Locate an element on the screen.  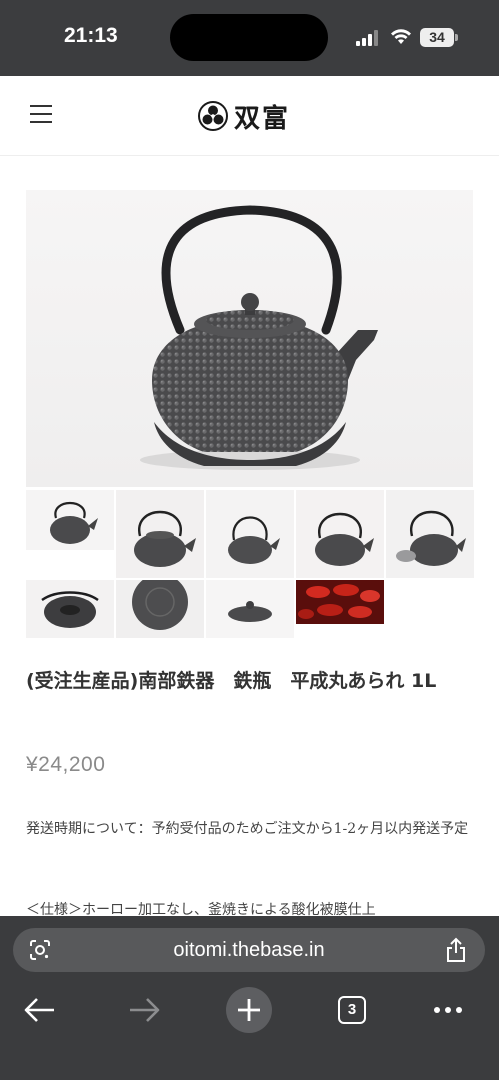
share-icon is located at coordinates (456, 950).